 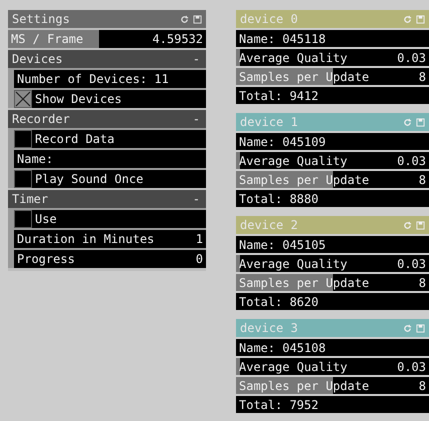 What do you see at coordinates (107, 199) in the screenshot?
I see `group-header: Timer -` at bounding box center [107, 199].